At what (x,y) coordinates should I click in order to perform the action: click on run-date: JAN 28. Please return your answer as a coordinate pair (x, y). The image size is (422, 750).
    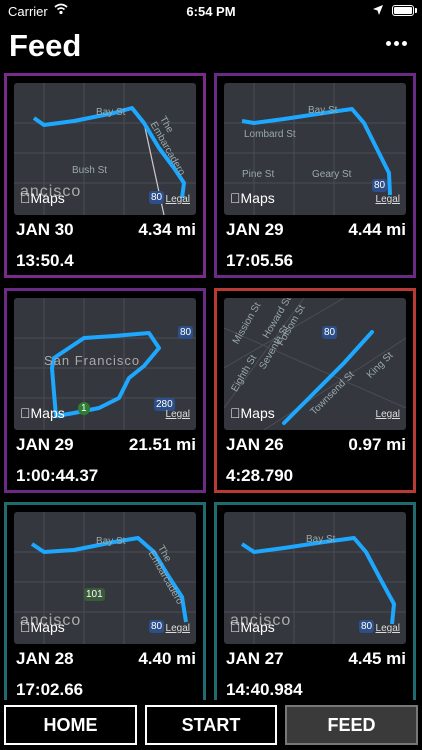
    Looking at the image, I should click on (45, 658).